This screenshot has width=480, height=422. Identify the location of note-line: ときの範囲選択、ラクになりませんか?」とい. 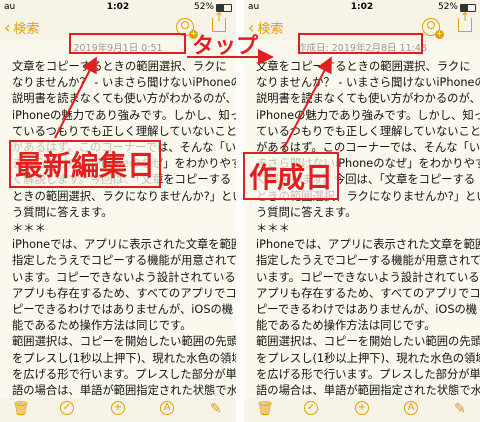
(118, 197).